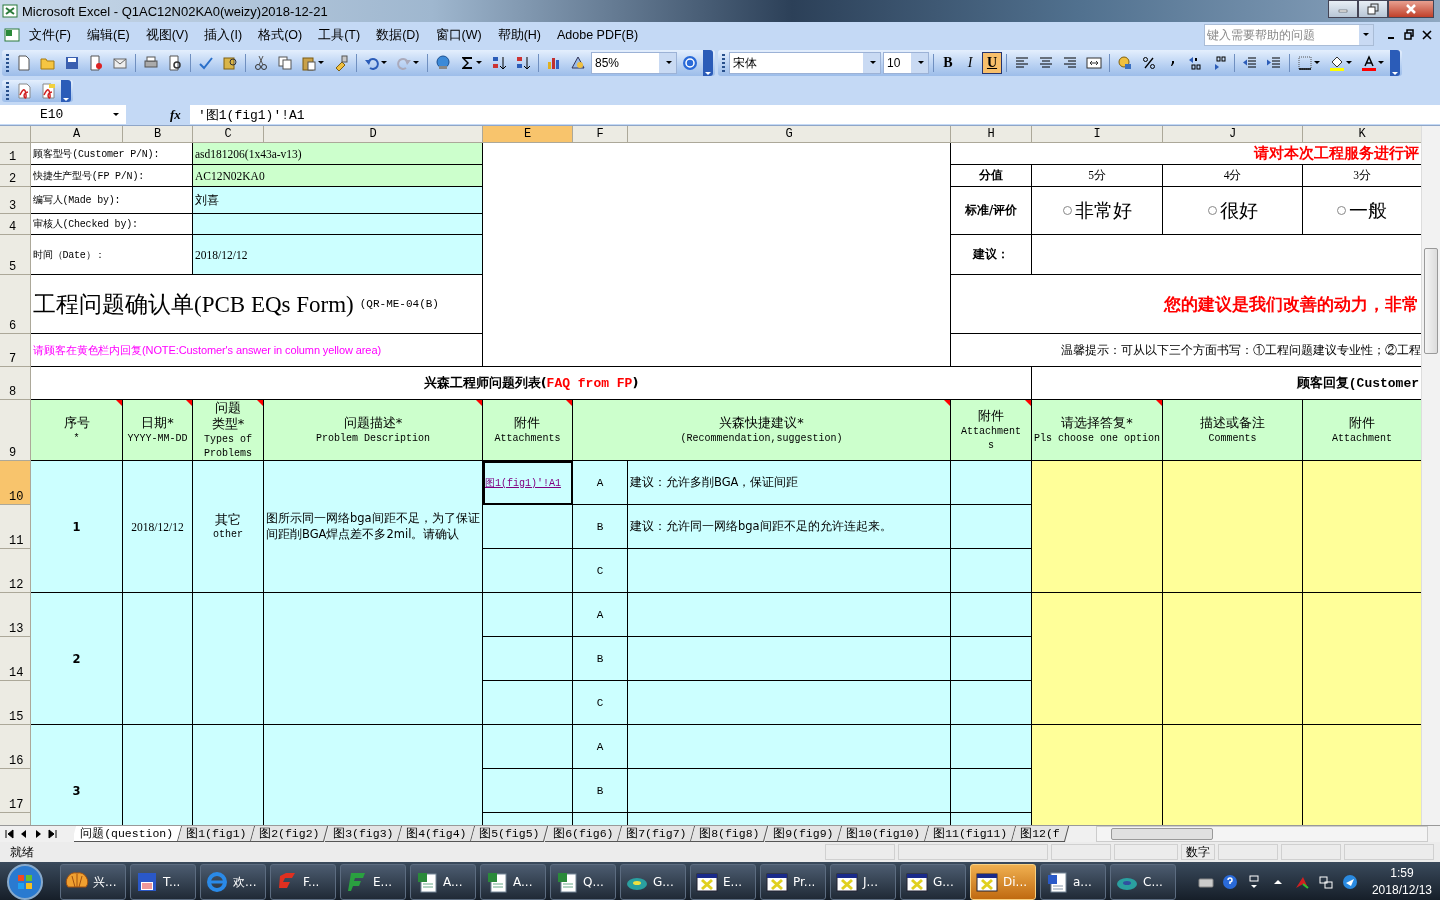 The width and height of the screenshot is (1440, 900). Describe the element at coordinates (15, 224) in the screenshot. I see `row-header: 4` at that location.